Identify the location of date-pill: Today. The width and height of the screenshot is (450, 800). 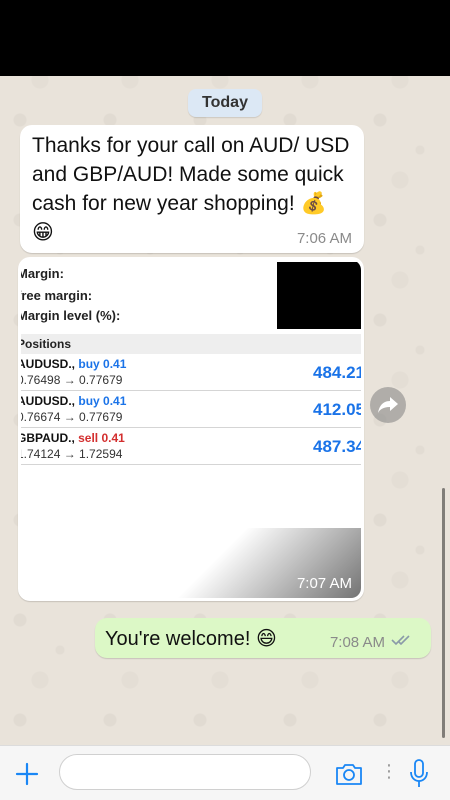
(225, 103).